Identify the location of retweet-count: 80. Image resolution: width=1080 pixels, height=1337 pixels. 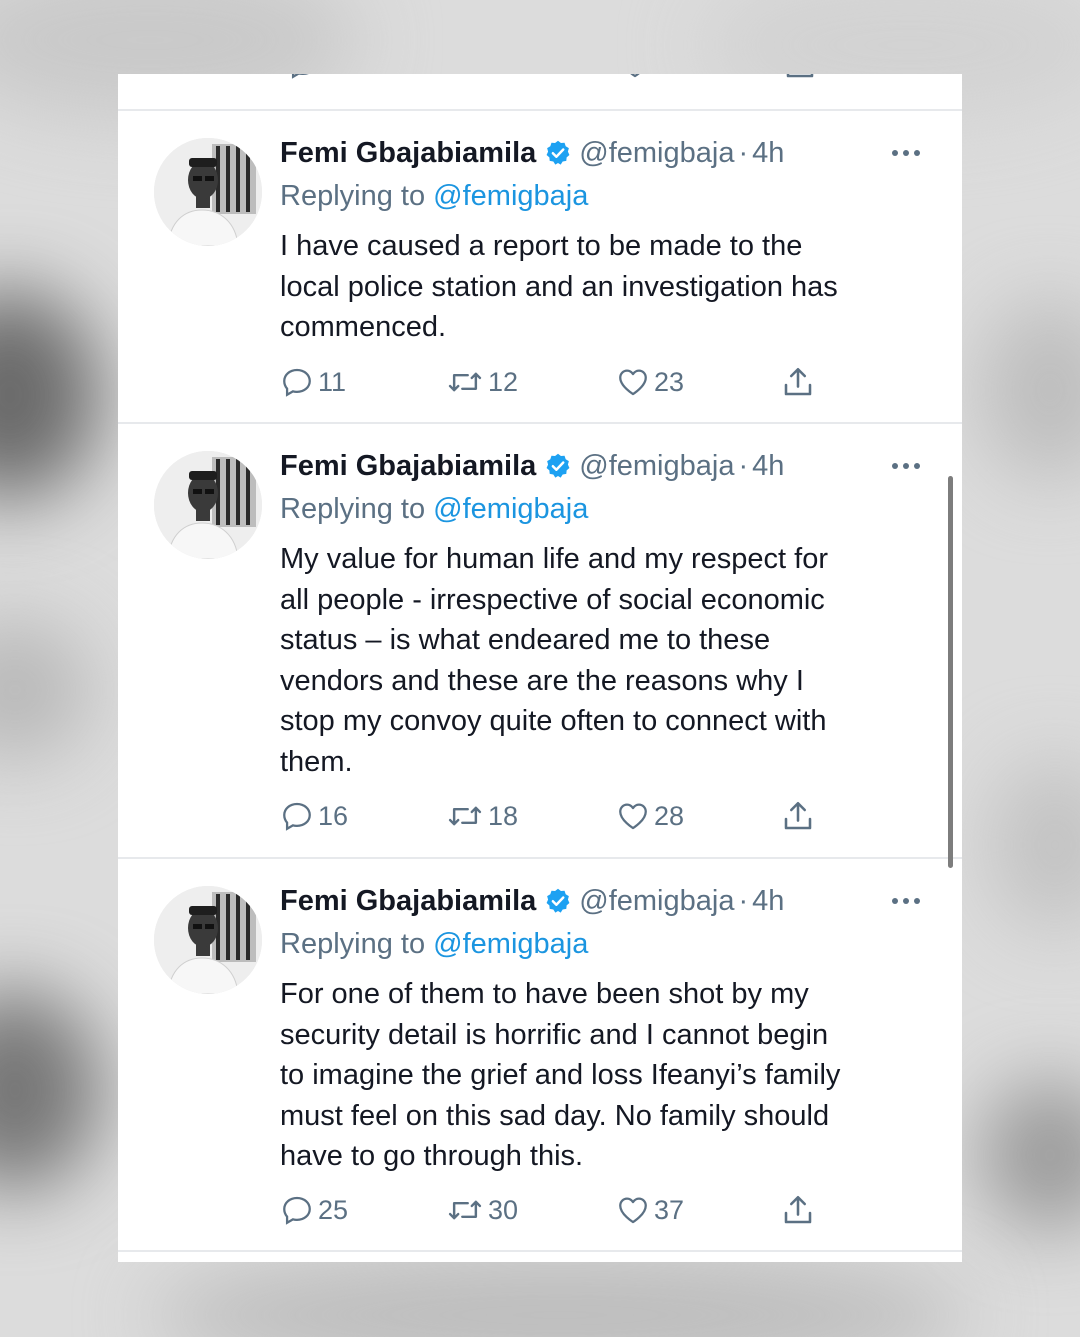
(505, 77).